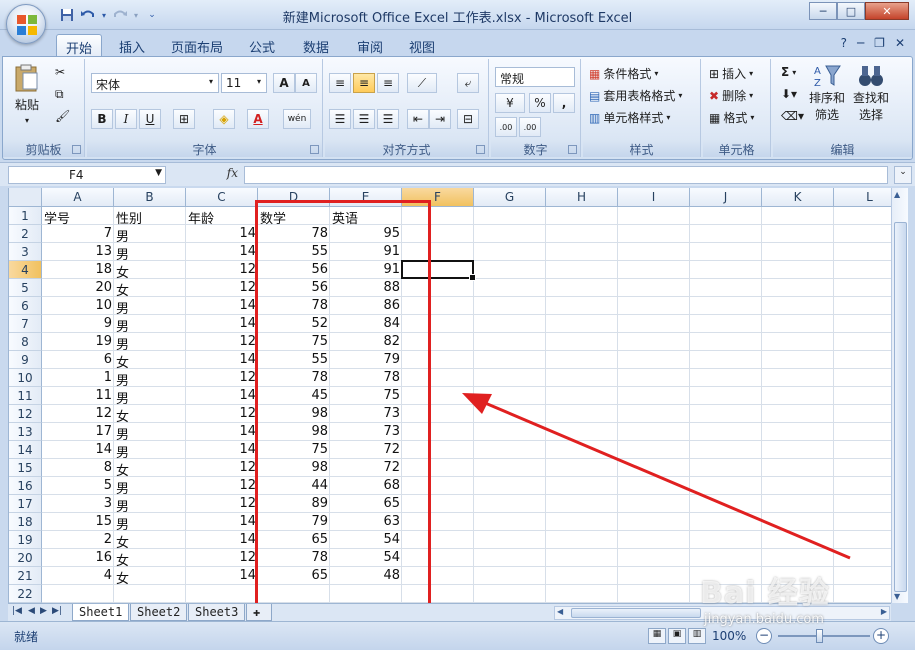  What do you see at coordinates (306, 83) in the screenshot?
I see `shrink-font-button: A` at bounding box center [306, 83].